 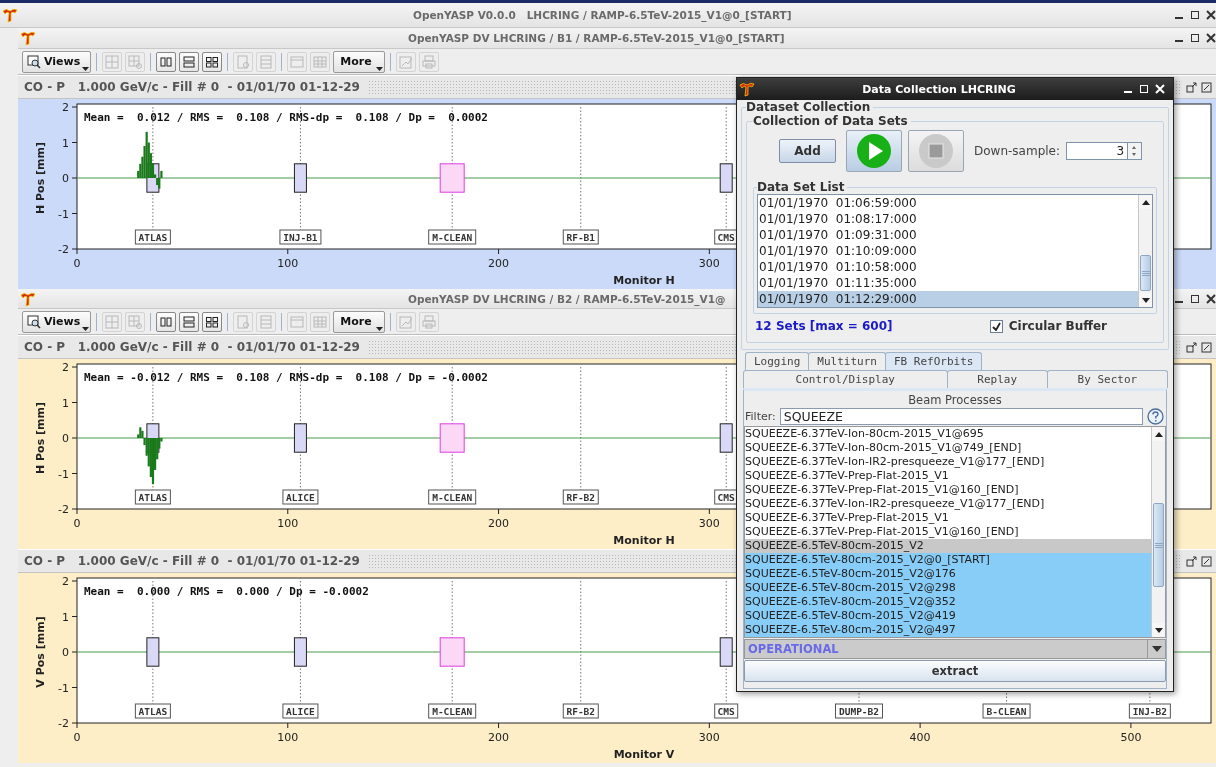 I want to click on stop-icon, so click(x=936, y=151).